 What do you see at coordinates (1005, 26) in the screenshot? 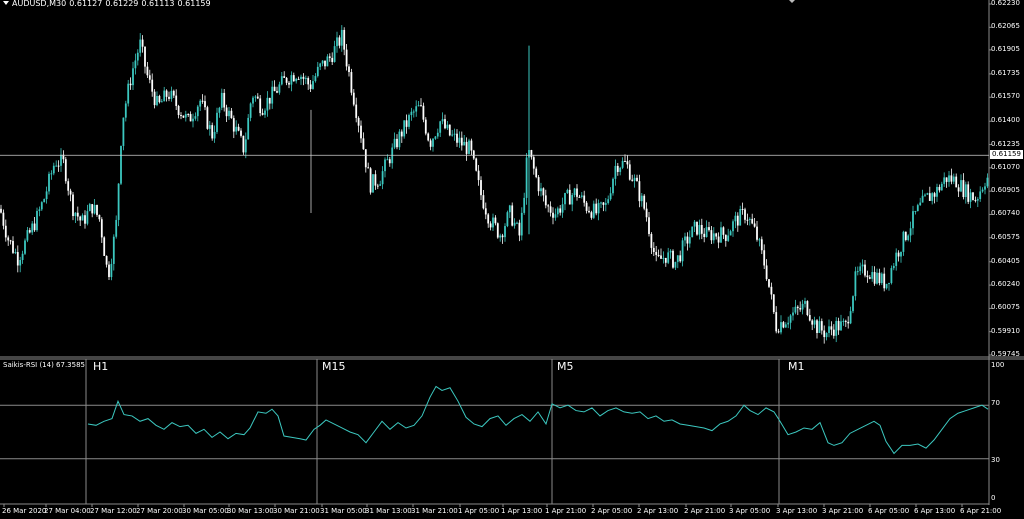
I see `price-axis-label: 0.62065` at bounding box center [1005, 26].